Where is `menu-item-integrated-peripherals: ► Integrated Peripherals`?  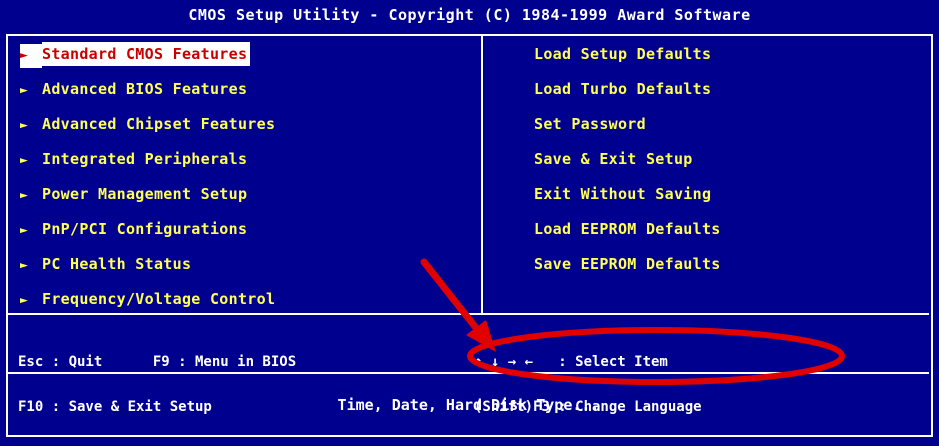
menu-item-integrated-peripherals: ► Integrated Peripherals is located at coordinates (247, 164).